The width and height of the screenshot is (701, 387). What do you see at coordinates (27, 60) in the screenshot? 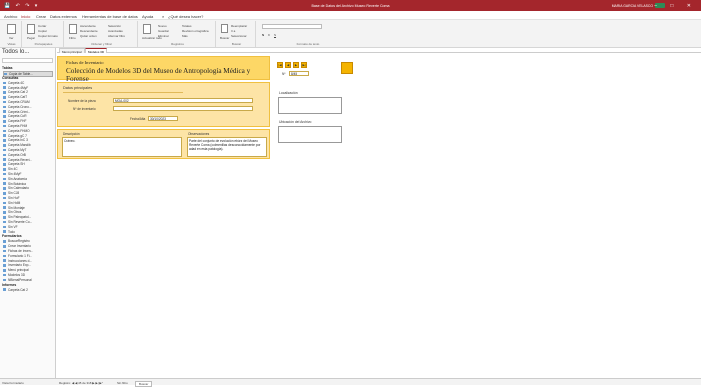
I see `nav-search-input` at bounding box center [27, 60].